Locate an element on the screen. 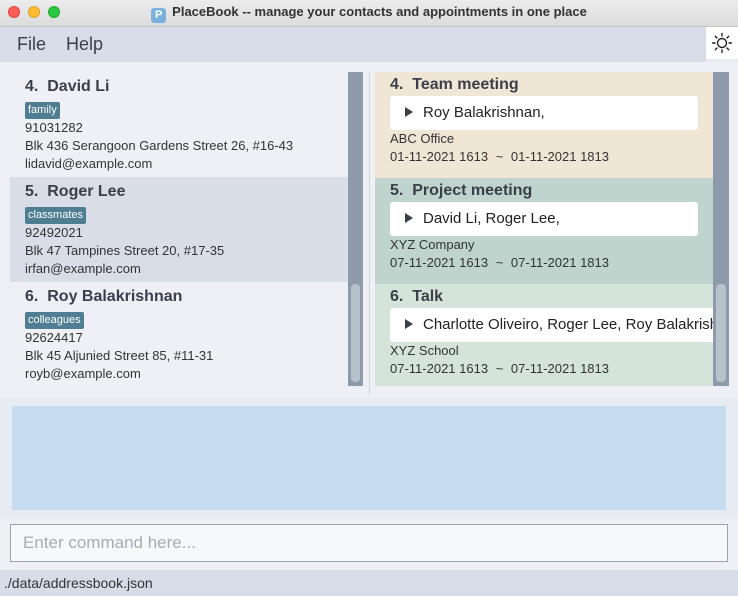 The width and height of the screenshot is (738, 596). menu-help: Help is located at coordinates (84, 44).